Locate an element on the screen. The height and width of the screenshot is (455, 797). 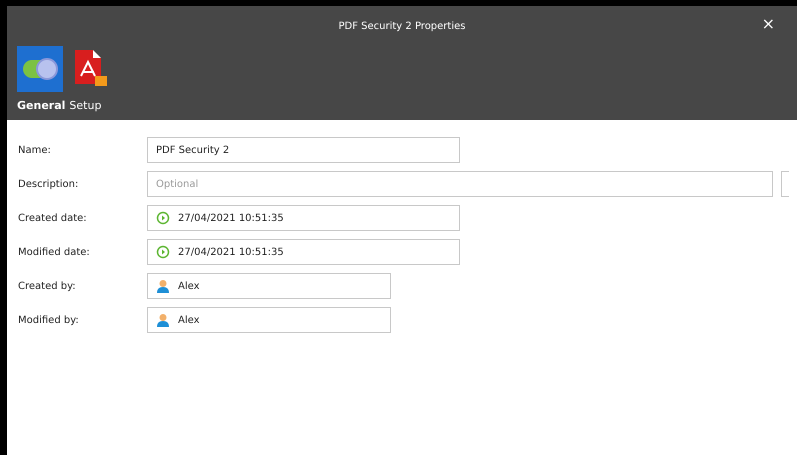
field-label: Description: is located at coordinates (49, 185).